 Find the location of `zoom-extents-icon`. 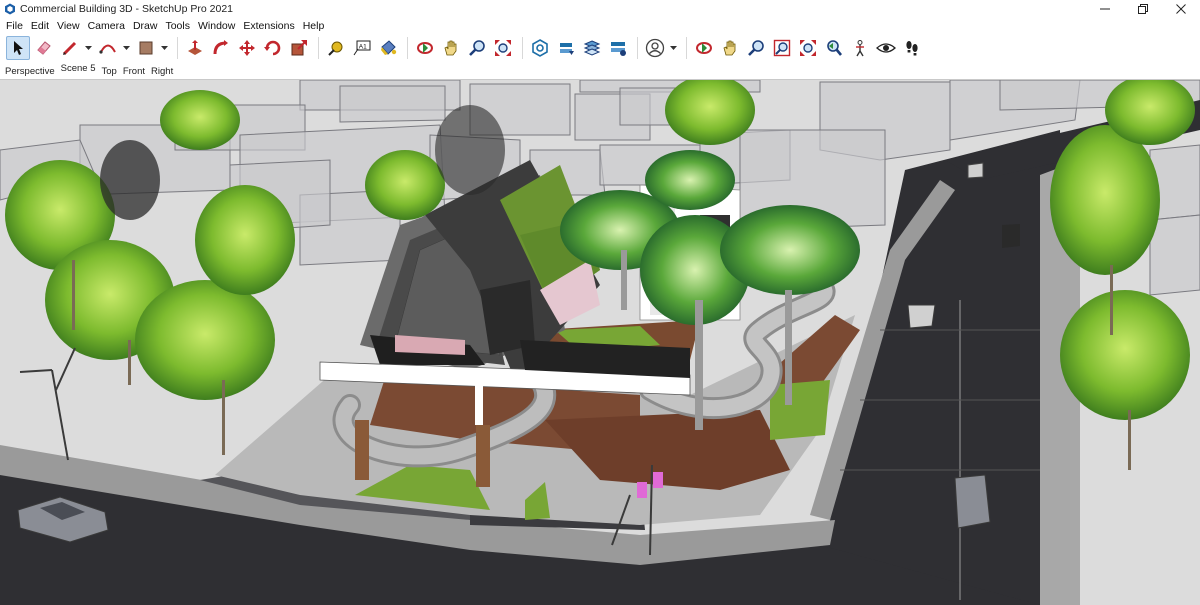

zoom-extents-icon is located at coordinates (503, 48).